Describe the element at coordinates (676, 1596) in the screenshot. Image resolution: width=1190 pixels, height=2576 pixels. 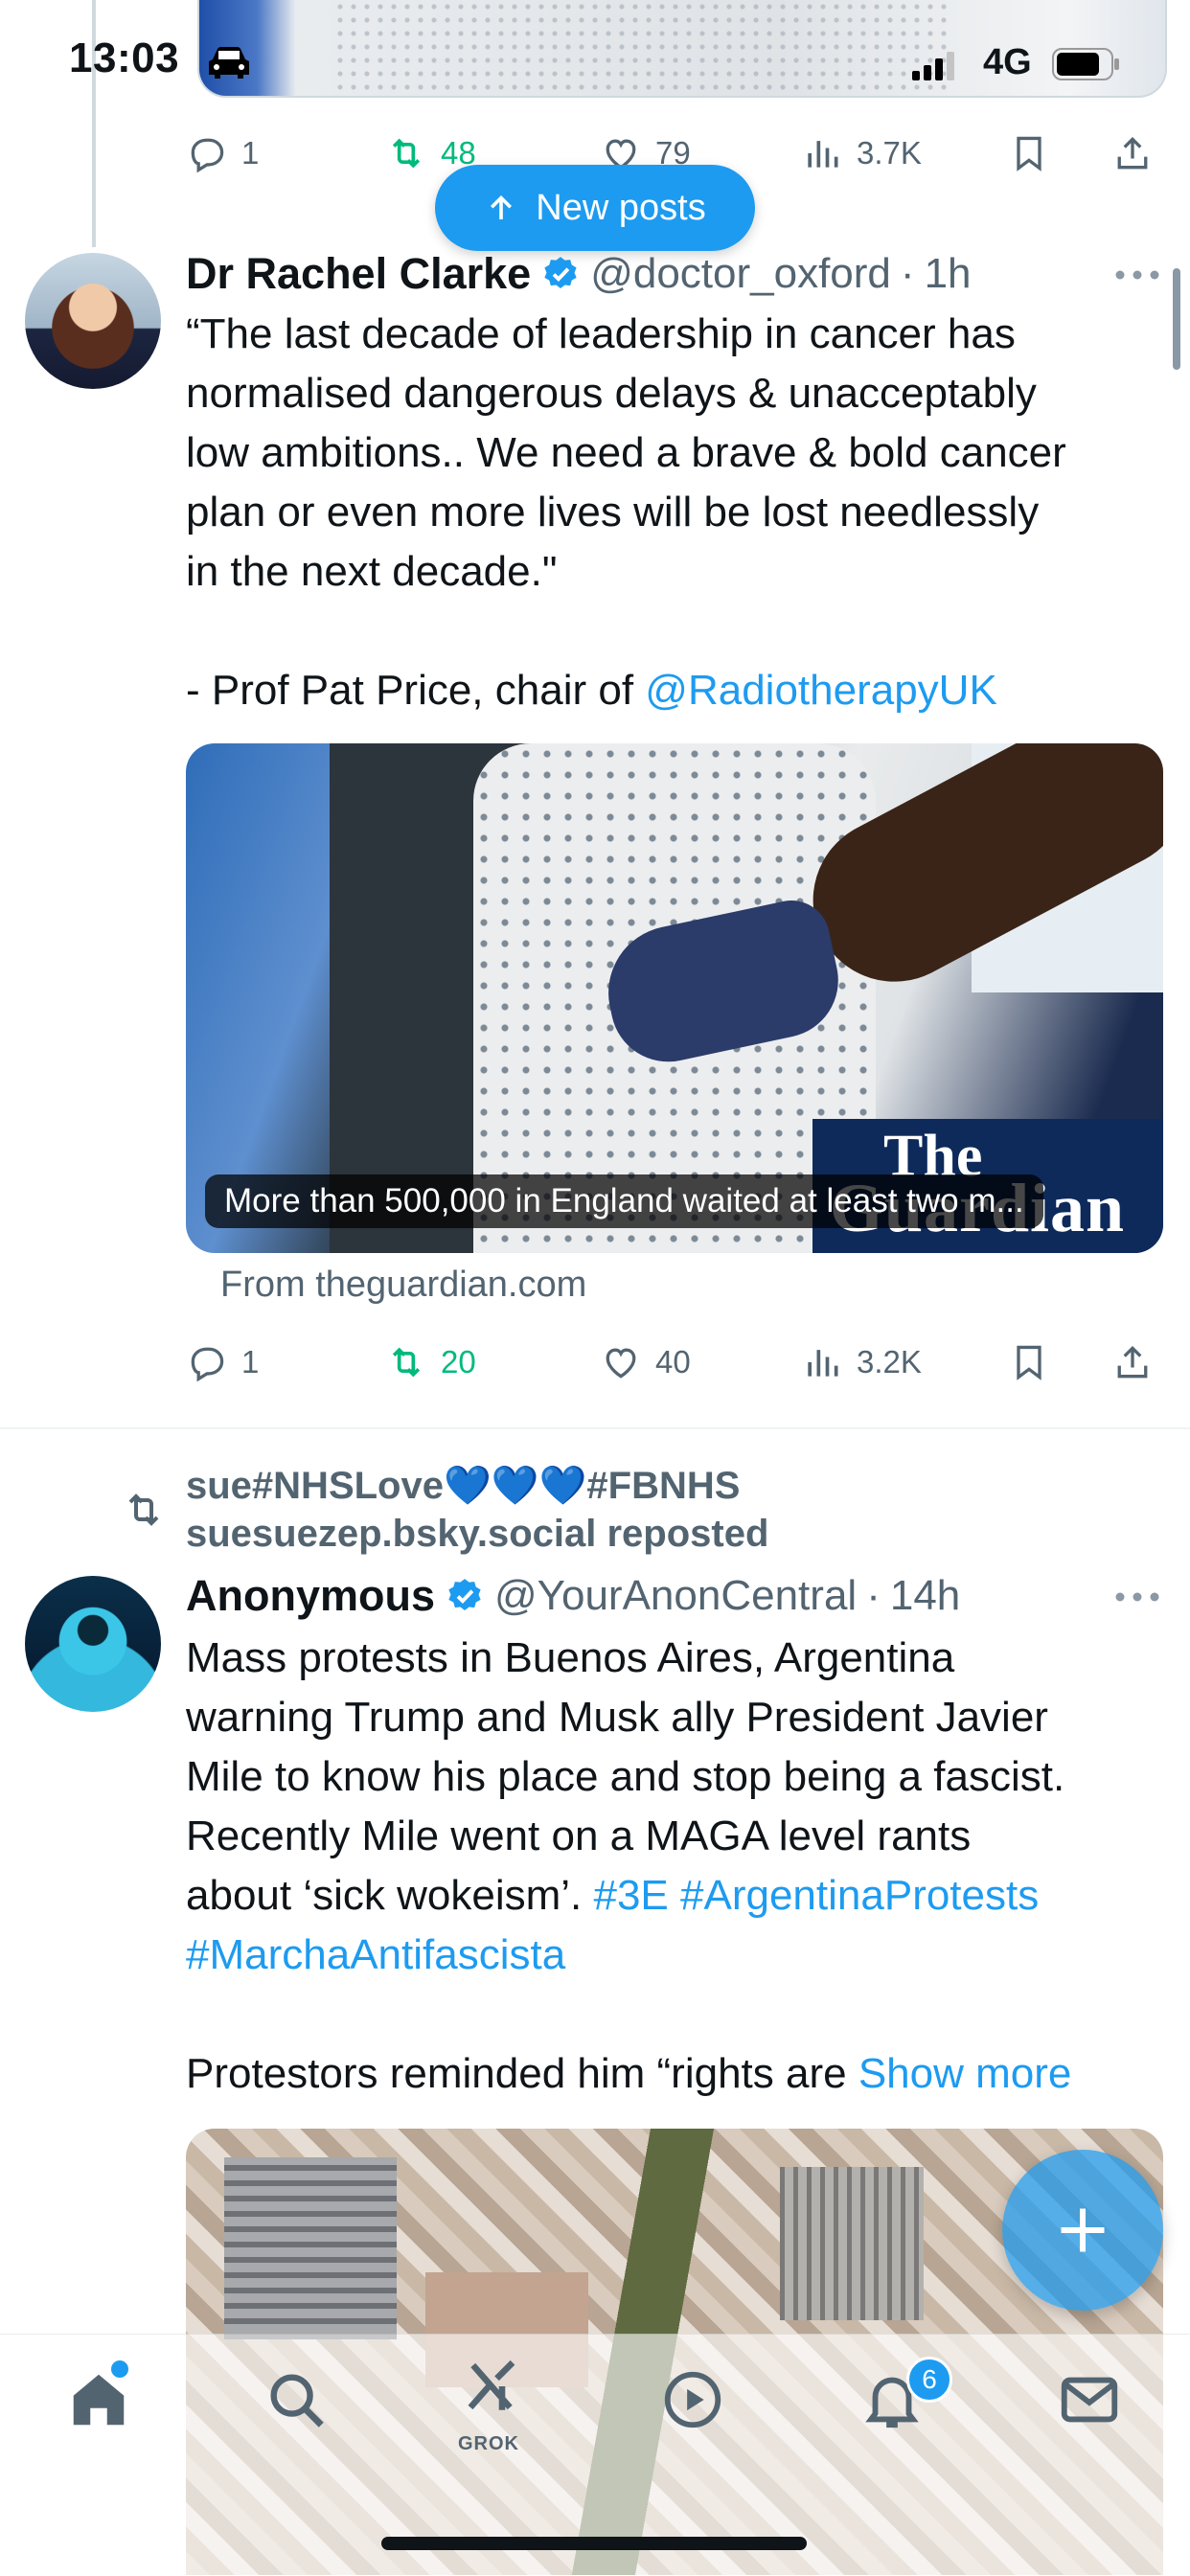
I see `author-handle: @YourAnonCentral` at that location.